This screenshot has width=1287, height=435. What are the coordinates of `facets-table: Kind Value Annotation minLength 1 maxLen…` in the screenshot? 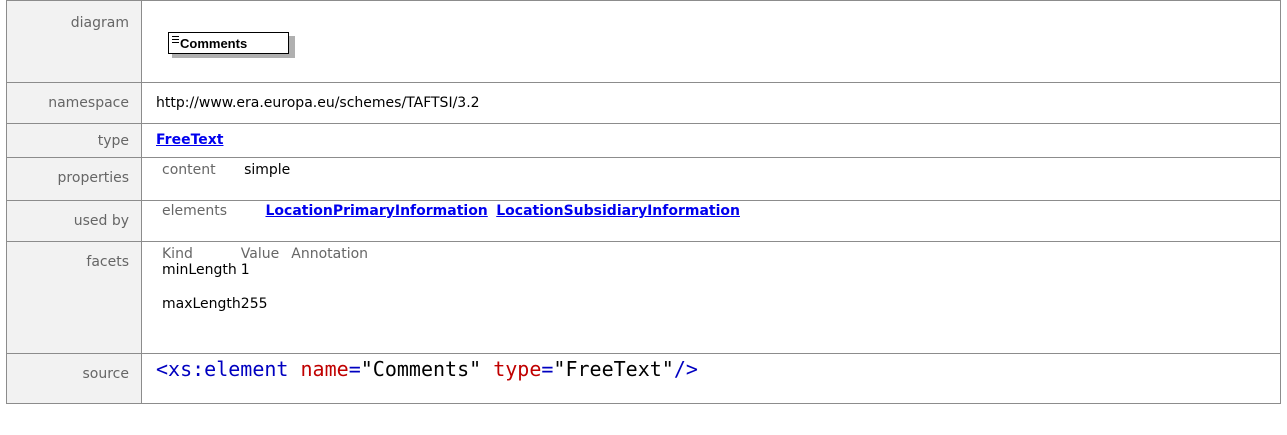 It's located at (265, 284).